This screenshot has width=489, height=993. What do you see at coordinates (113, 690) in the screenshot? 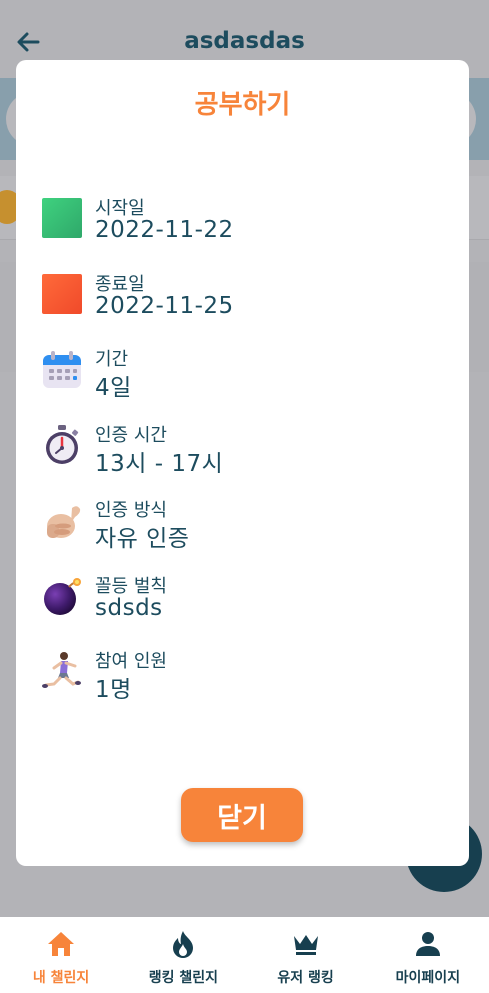
I see `info-value: 1명` at bounding box center [113, 690].